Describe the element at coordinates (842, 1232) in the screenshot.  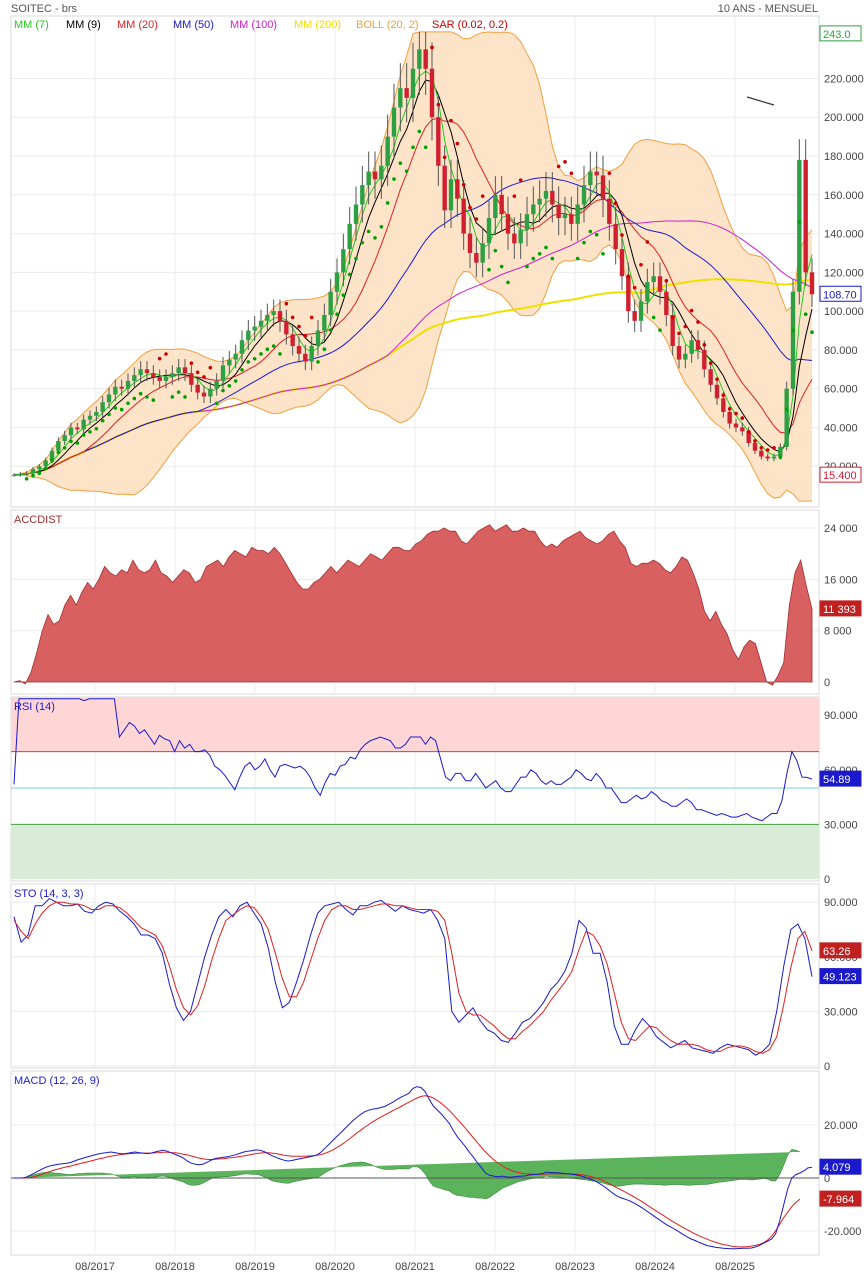
I see `y-tick-label: -20.000` at that location.